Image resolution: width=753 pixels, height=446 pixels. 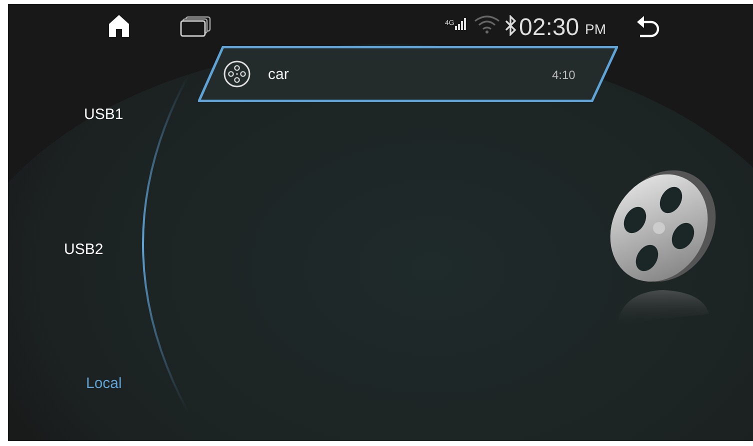 I want to click on clock-meridiem: PM, so click(x=595, y=29).